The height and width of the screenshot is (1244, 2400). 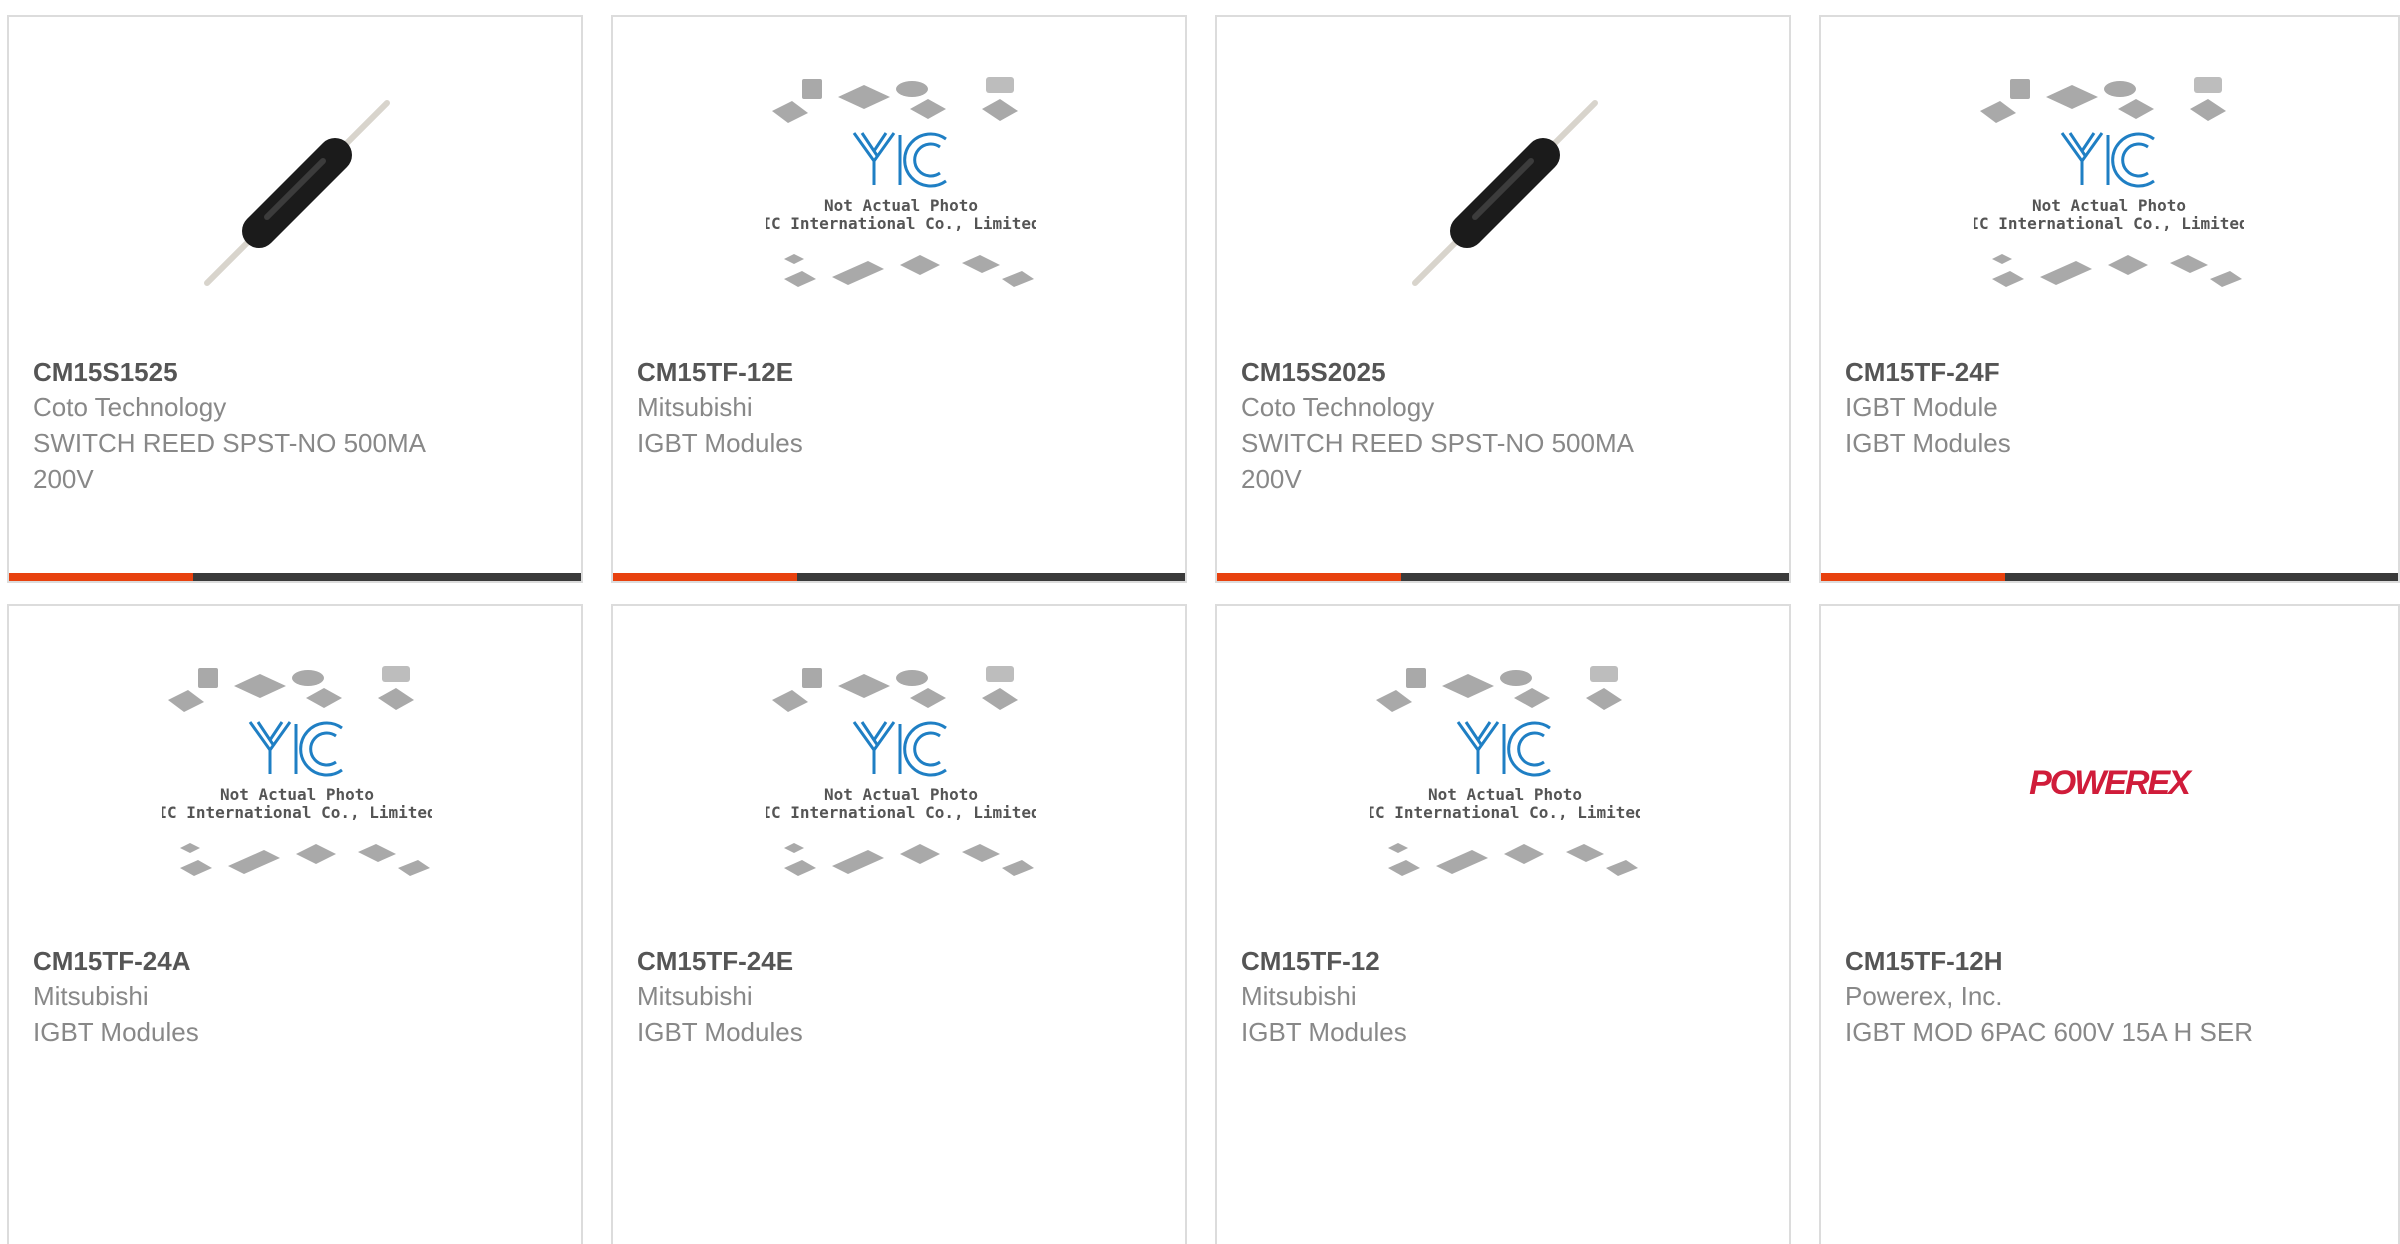 I want to click on powerex-logo-icon: POWEREX, so click(x=2112, y=783).